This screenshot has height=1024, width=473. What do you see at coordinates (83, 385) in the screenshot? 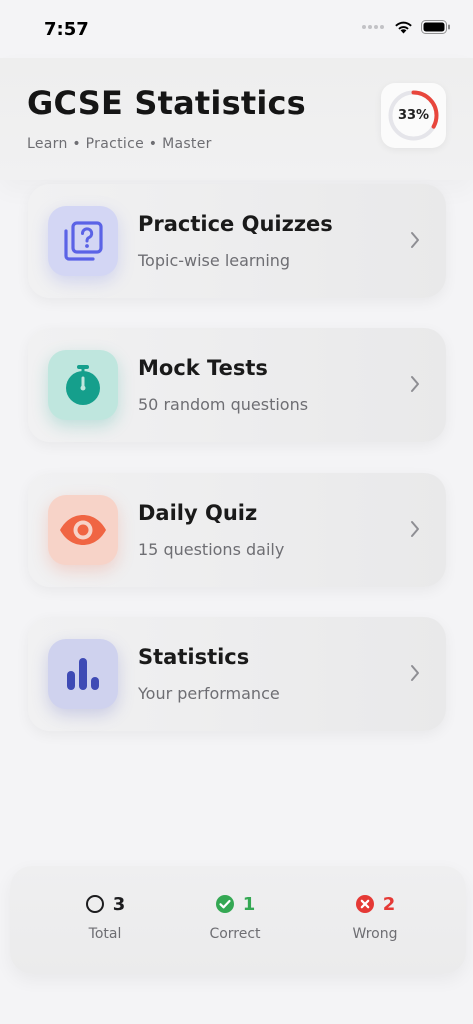
I see `stopwatch-icon` at bounding box center [83, 385].